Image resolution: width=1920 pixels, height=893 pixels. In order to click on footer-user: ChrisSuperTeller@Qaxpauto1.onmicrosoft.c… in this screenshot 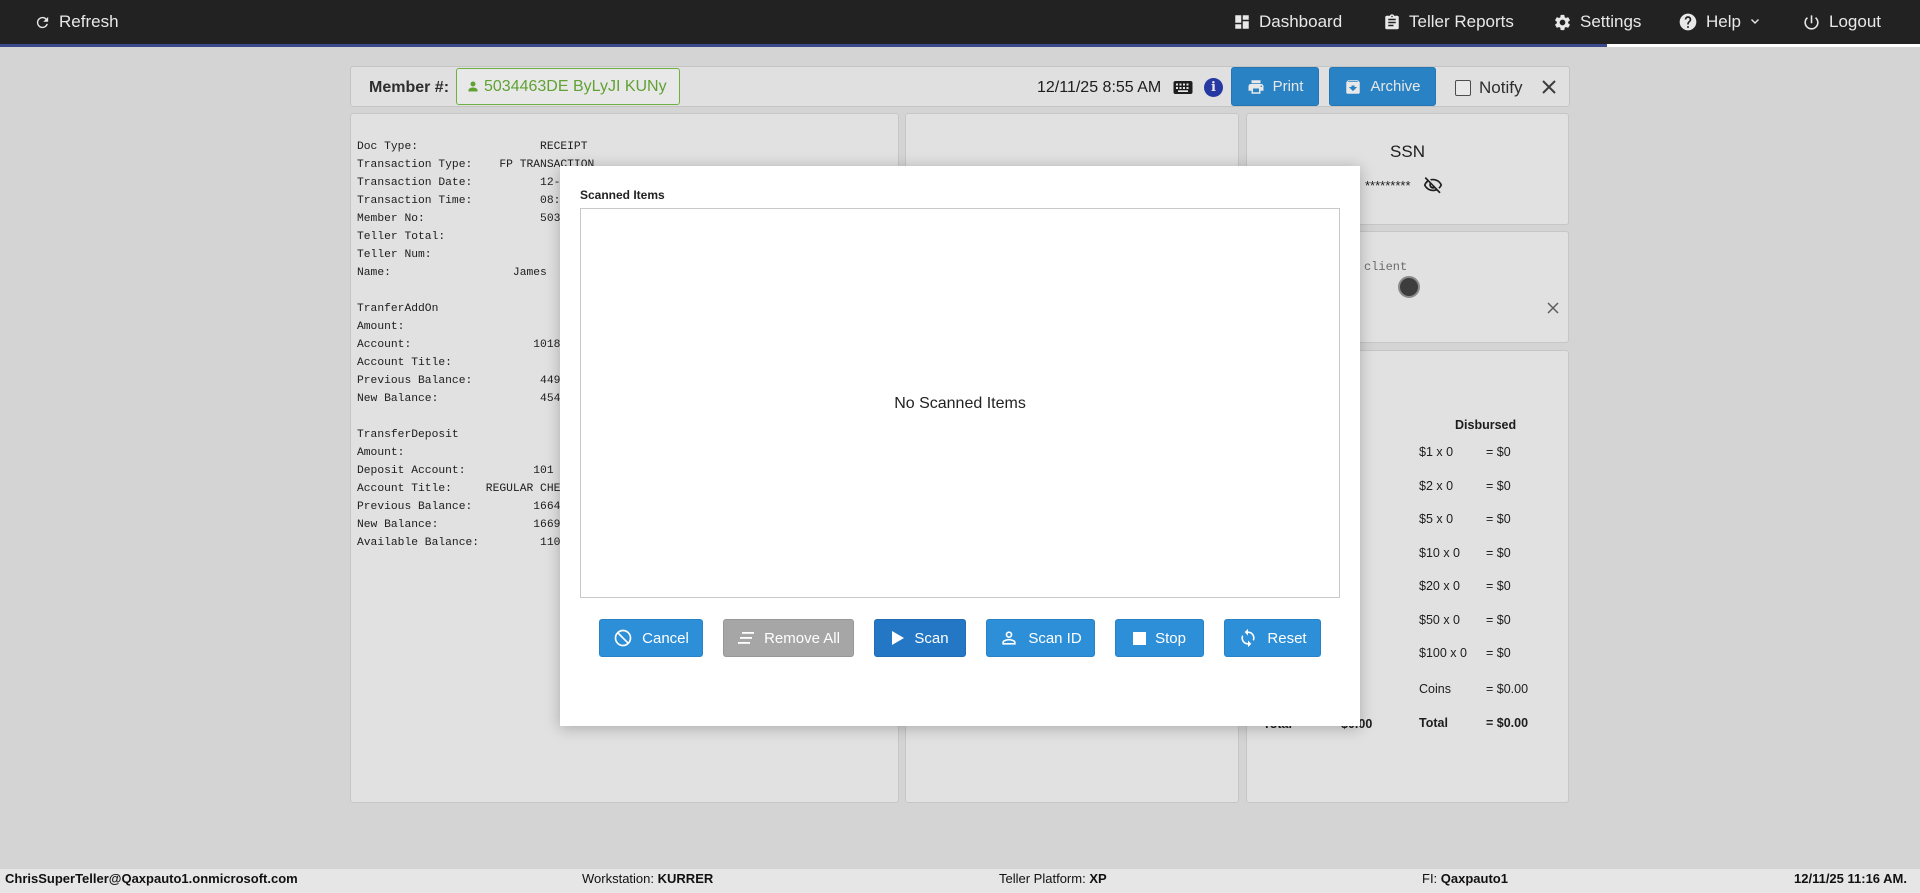, I will do `click(151, 878)`.